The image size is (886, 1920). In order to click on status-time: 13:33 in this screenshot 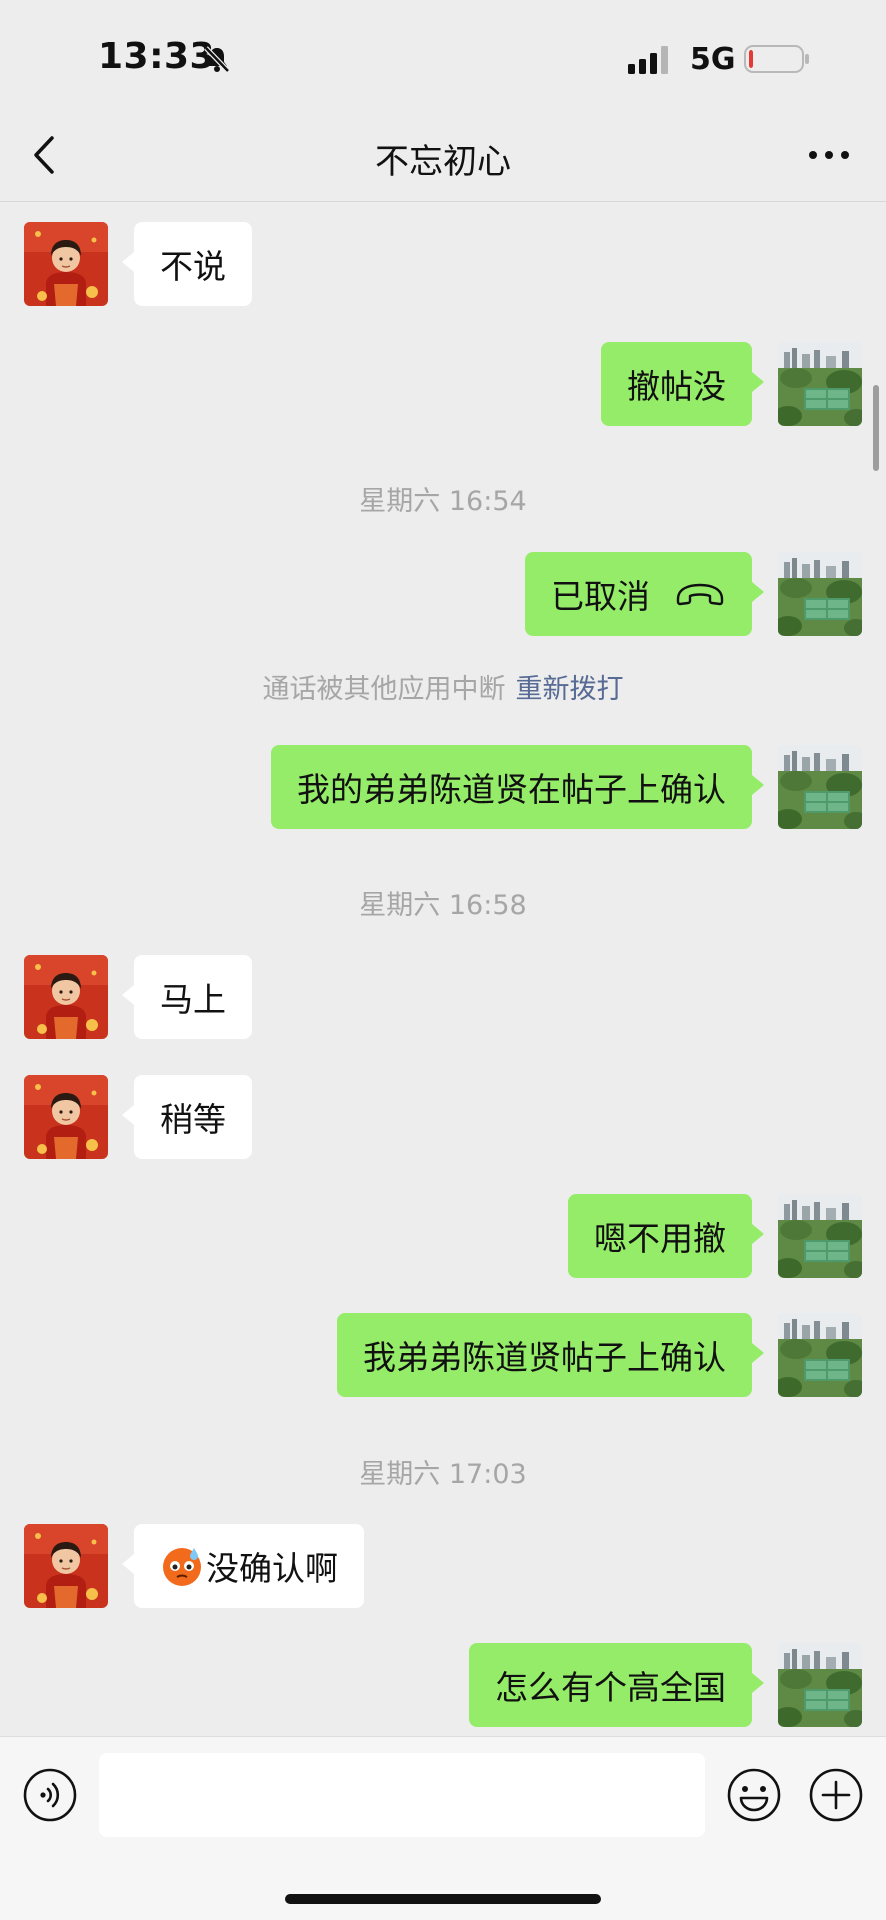, I will do `click(157, 56)`.